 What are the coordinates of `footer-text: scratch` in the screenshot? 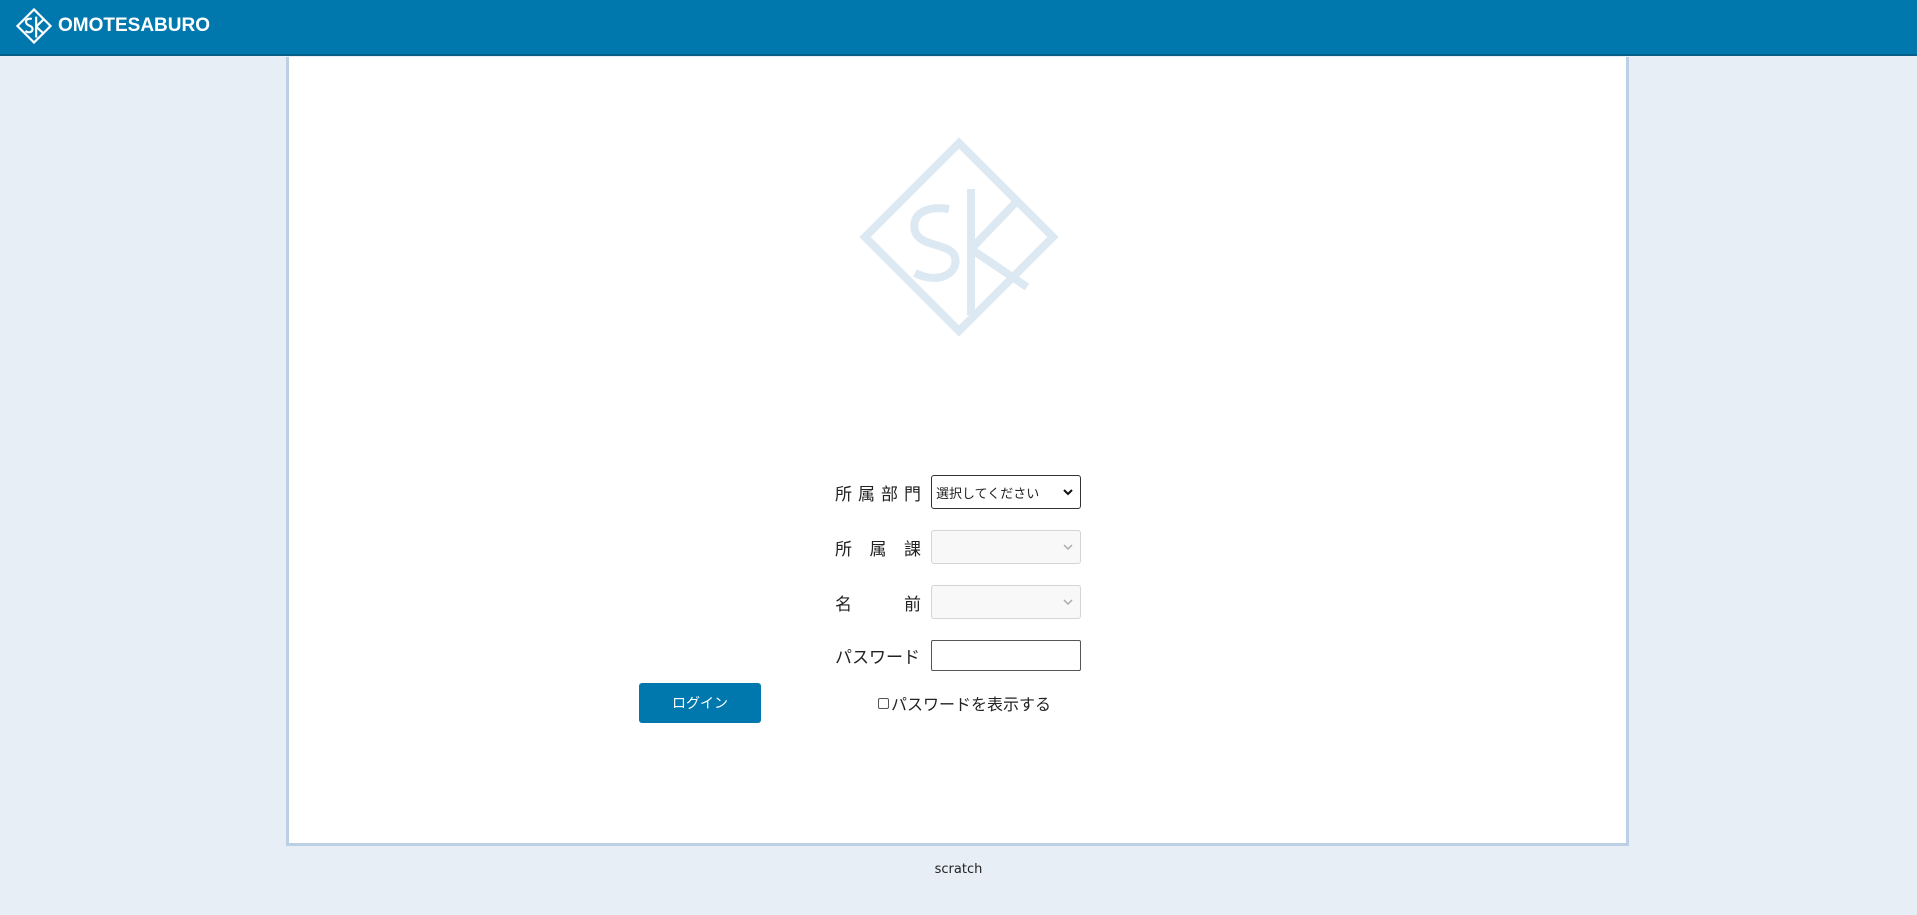 It's located at (958, 869).